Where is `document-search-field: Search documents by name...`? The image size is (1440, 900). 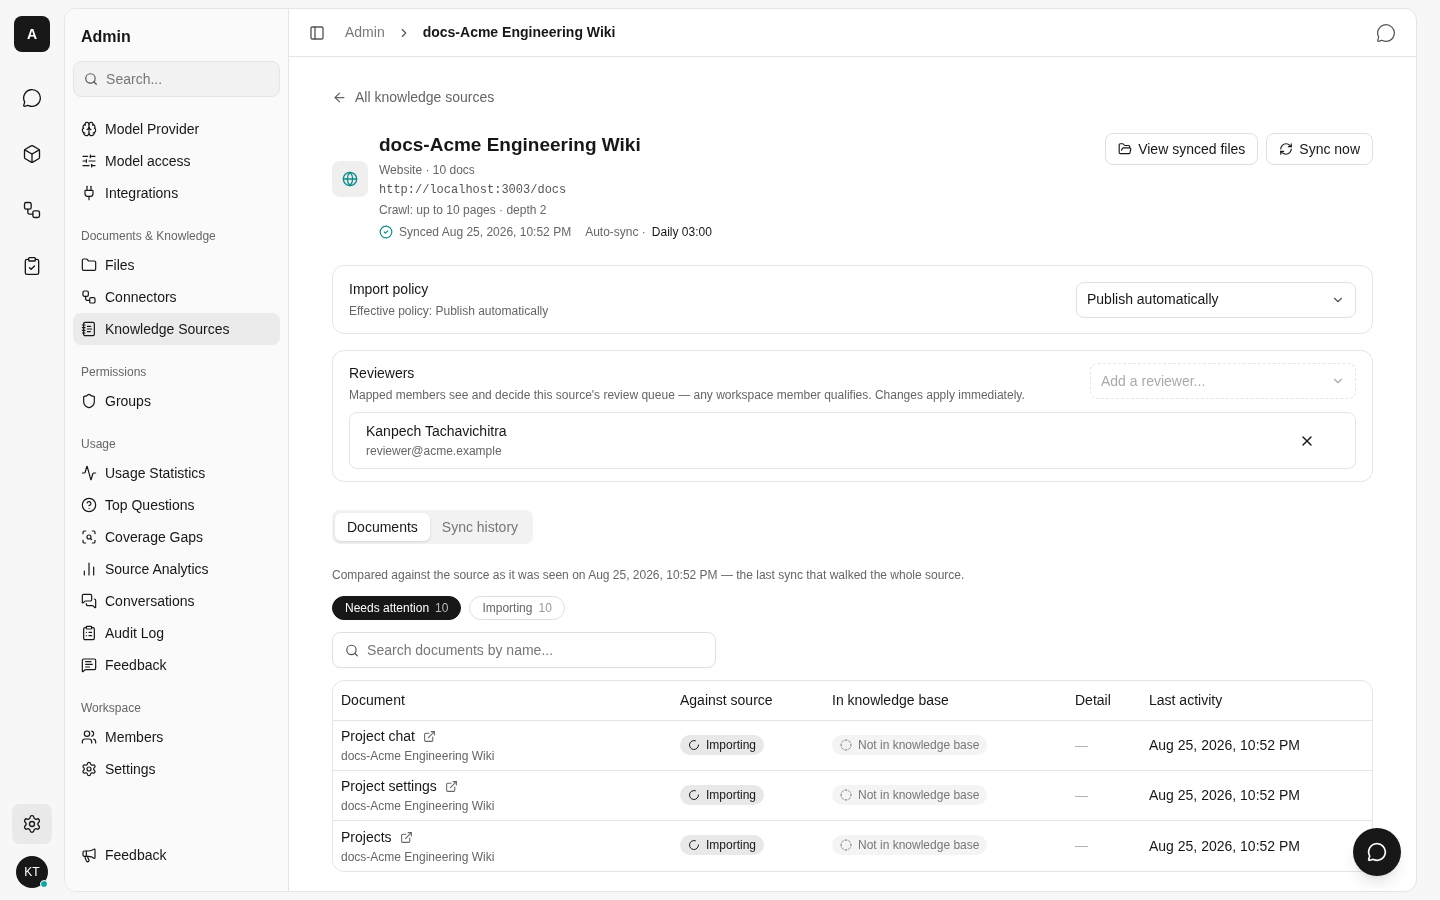 document-search-field: Search documents by name... is located at coordinates (524, 650).